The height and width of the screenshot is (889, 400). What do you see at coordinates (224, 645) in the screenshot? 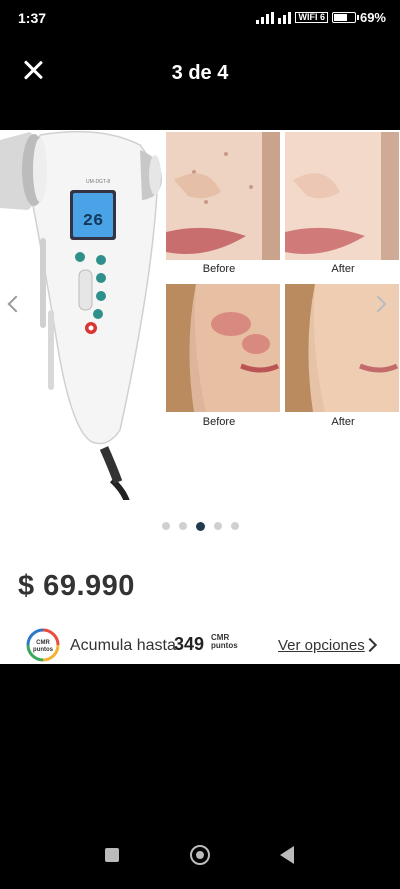
I see `cmr-label-bottom: puntos` at bounding box center [224, 645].